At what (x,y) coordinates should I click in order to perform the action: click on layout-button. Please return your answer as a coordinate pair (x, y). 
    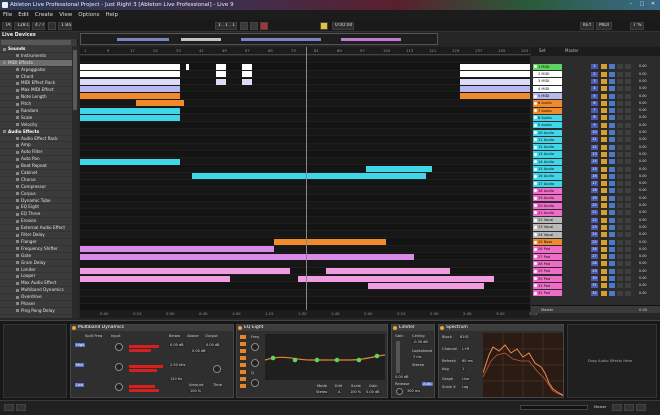
    Looking at the image, I should click on (641, 407).